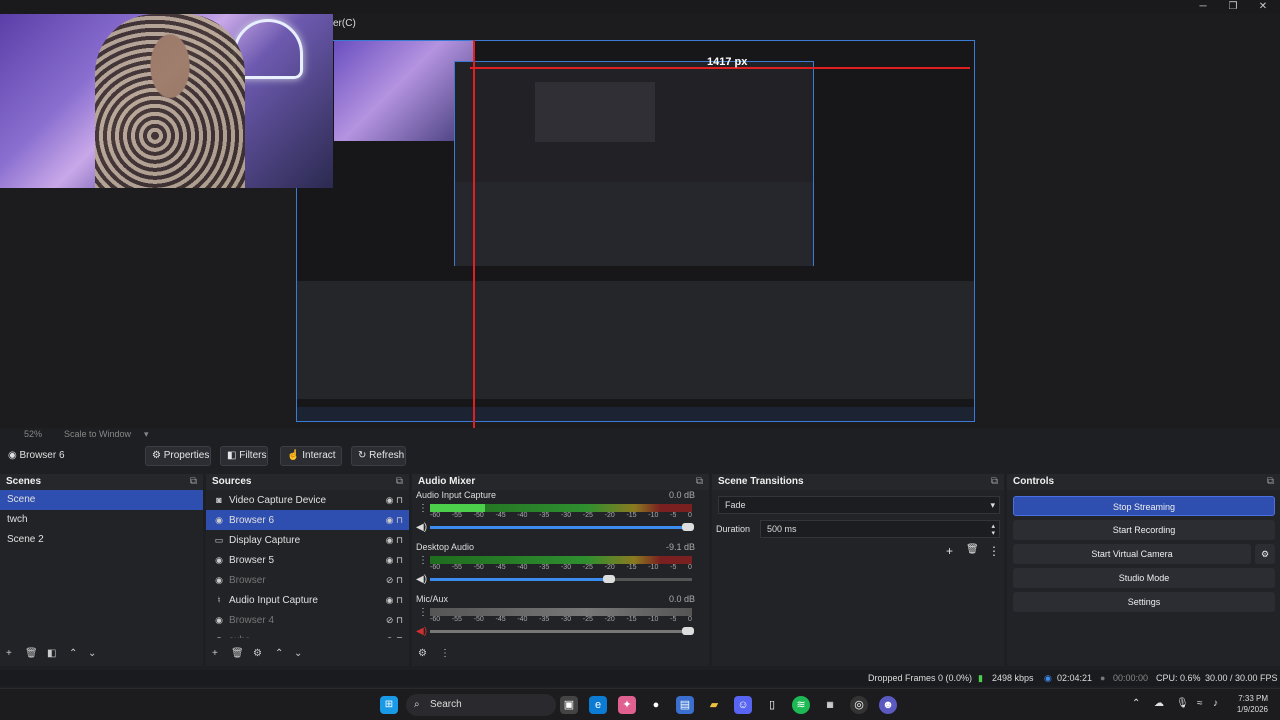 The image size is (1280, 720). Describe the element at coordinates (1215, 703) in the screenshot. I see `volume-icon: ♪` at that location.